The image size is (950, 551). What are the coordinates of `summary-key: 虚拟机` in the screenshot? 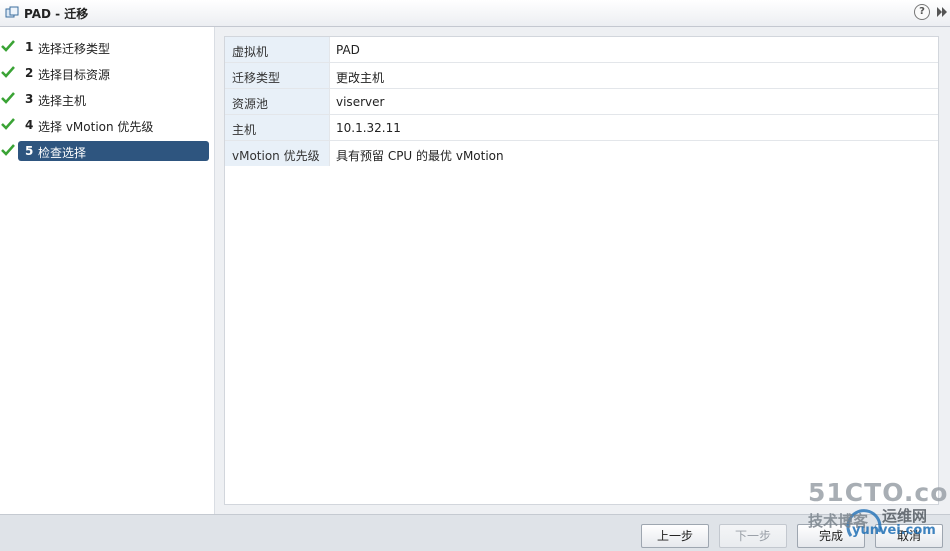 It's located at (250, 52).